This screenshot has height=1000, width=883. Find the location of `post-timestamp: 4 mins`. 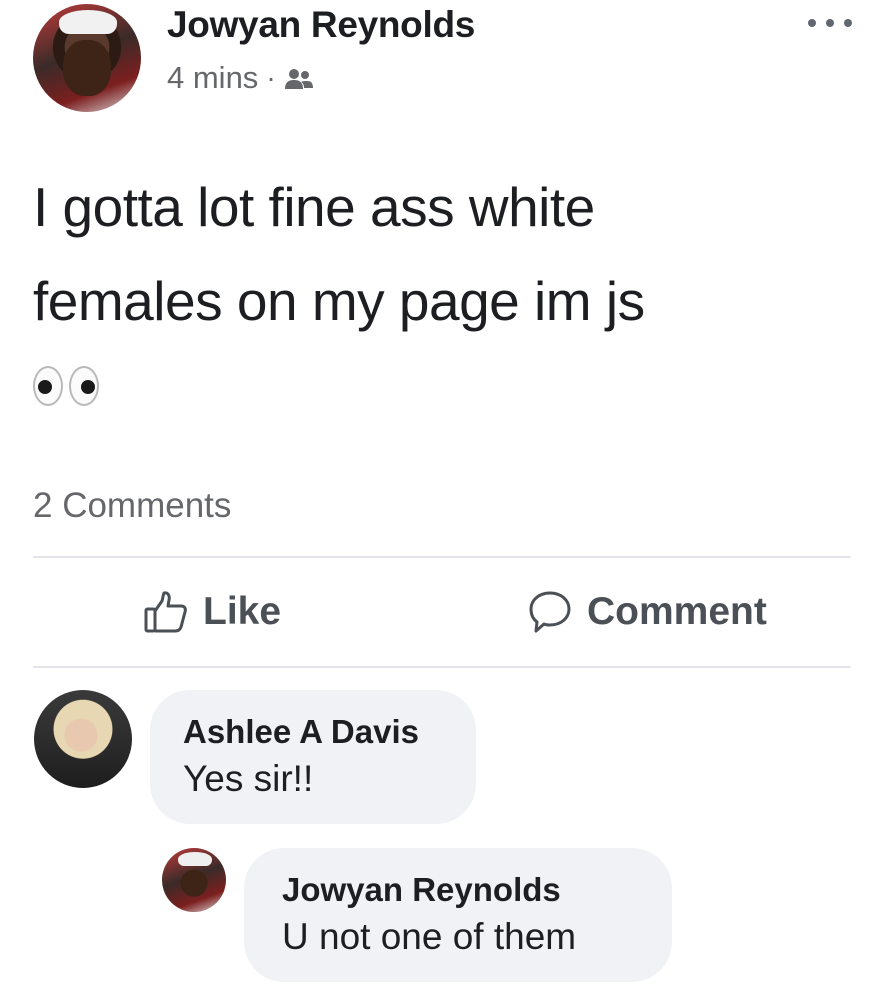

post-timestamp: 4 mins is located at coordinates (212, 78).